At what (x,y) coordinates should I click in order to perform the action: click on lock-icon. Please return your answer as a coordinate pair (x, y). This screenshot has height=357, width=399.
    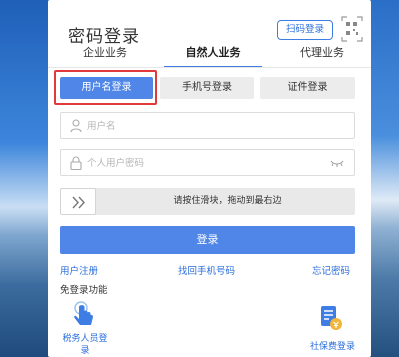
    Looking at the image, I should click on (76, 163).